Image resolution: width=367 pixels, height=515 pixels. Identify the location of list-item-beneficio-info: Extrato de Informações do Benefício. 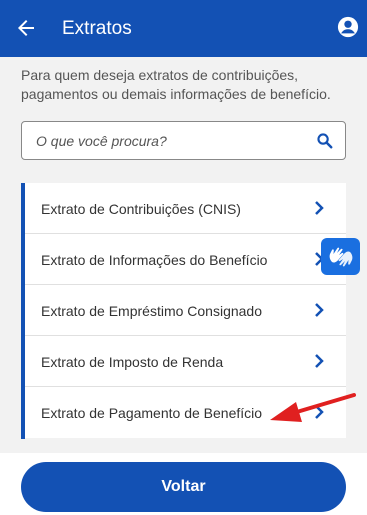
(183, 259).